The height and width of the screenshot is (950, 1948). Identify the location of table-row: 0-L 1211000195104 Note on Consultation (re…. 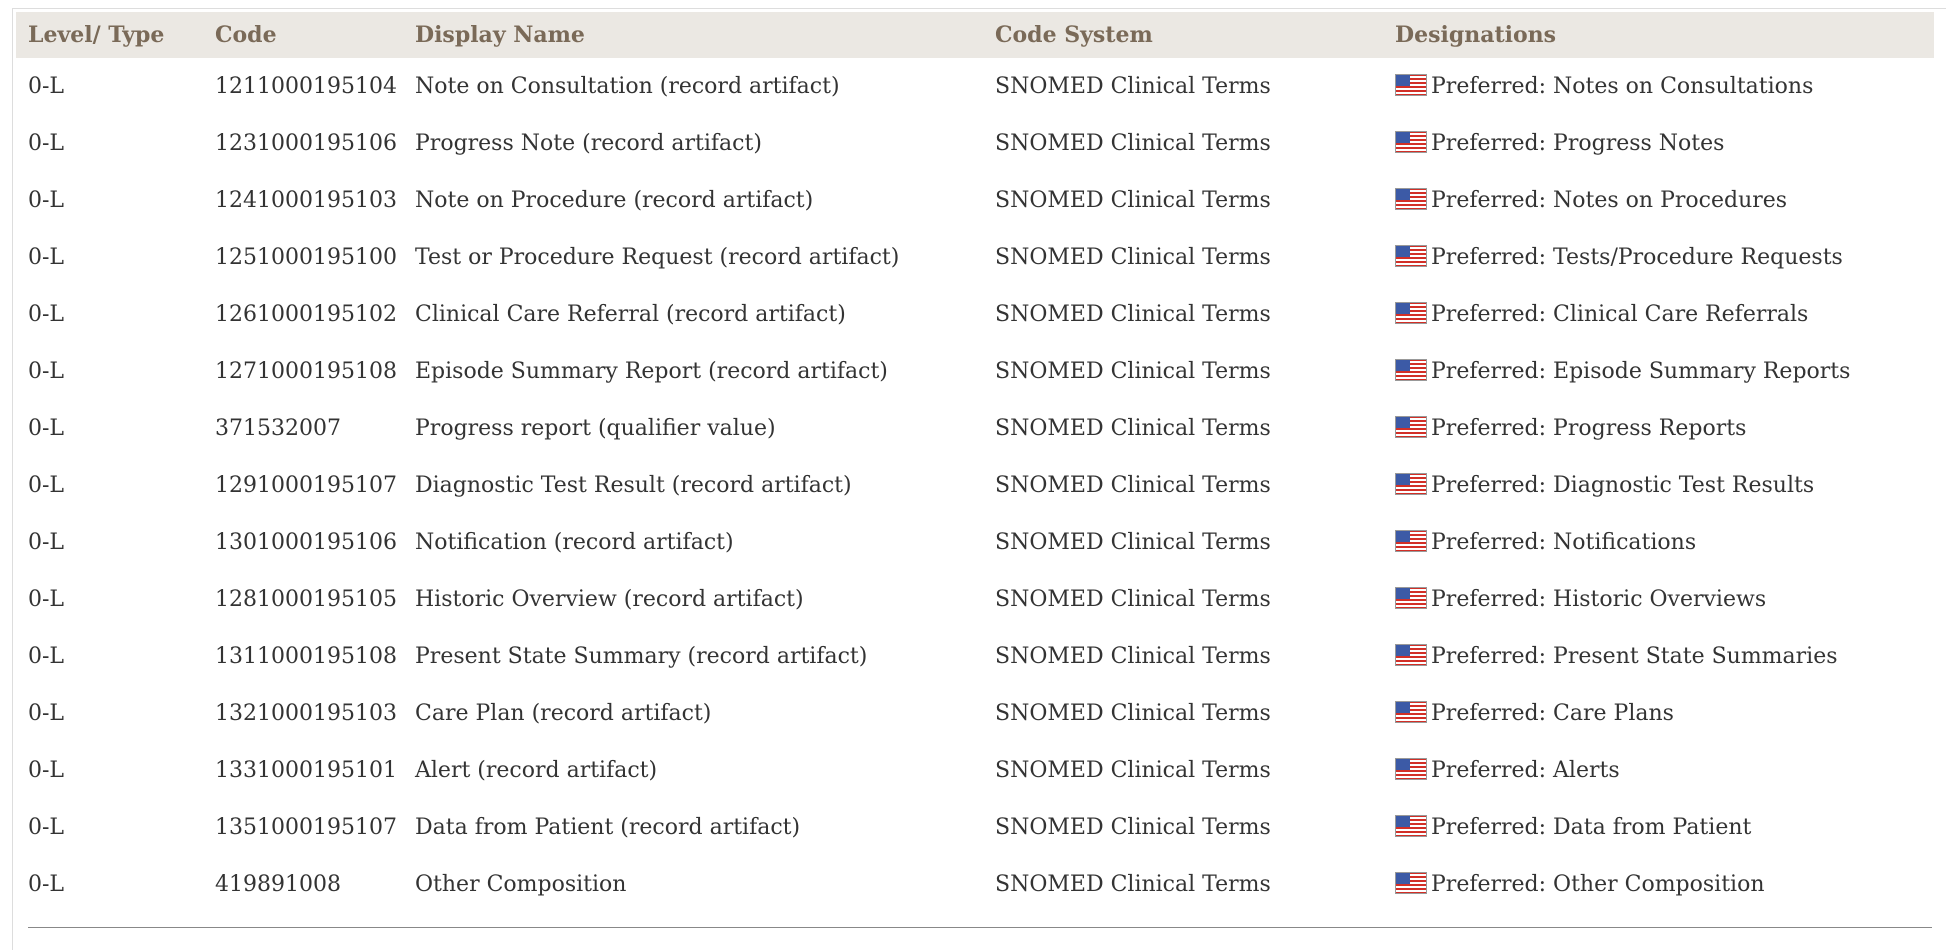
(975, 86).